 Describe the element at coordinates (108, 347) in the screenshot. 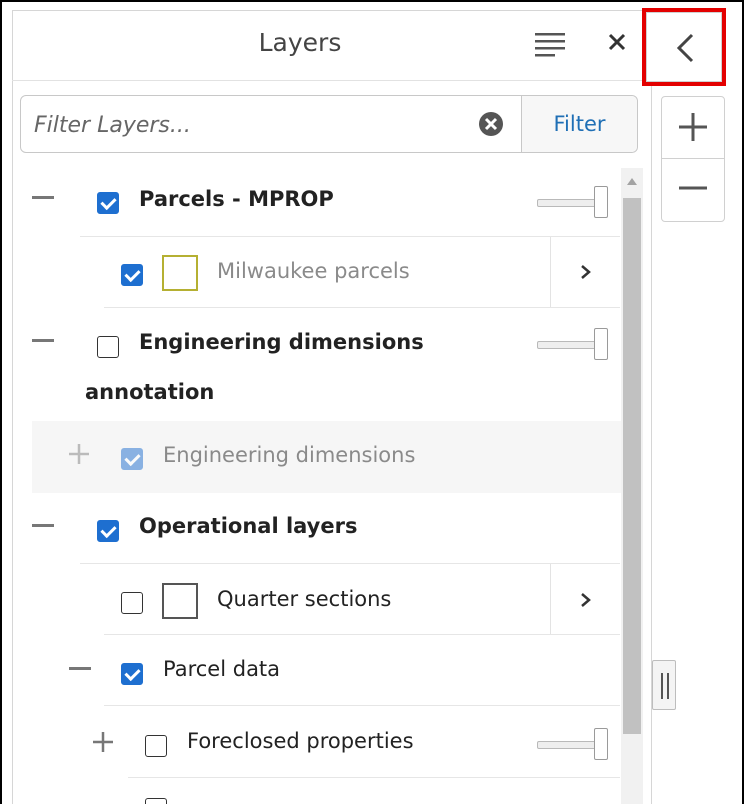

I see `checkbox-engineering-group` at that location.